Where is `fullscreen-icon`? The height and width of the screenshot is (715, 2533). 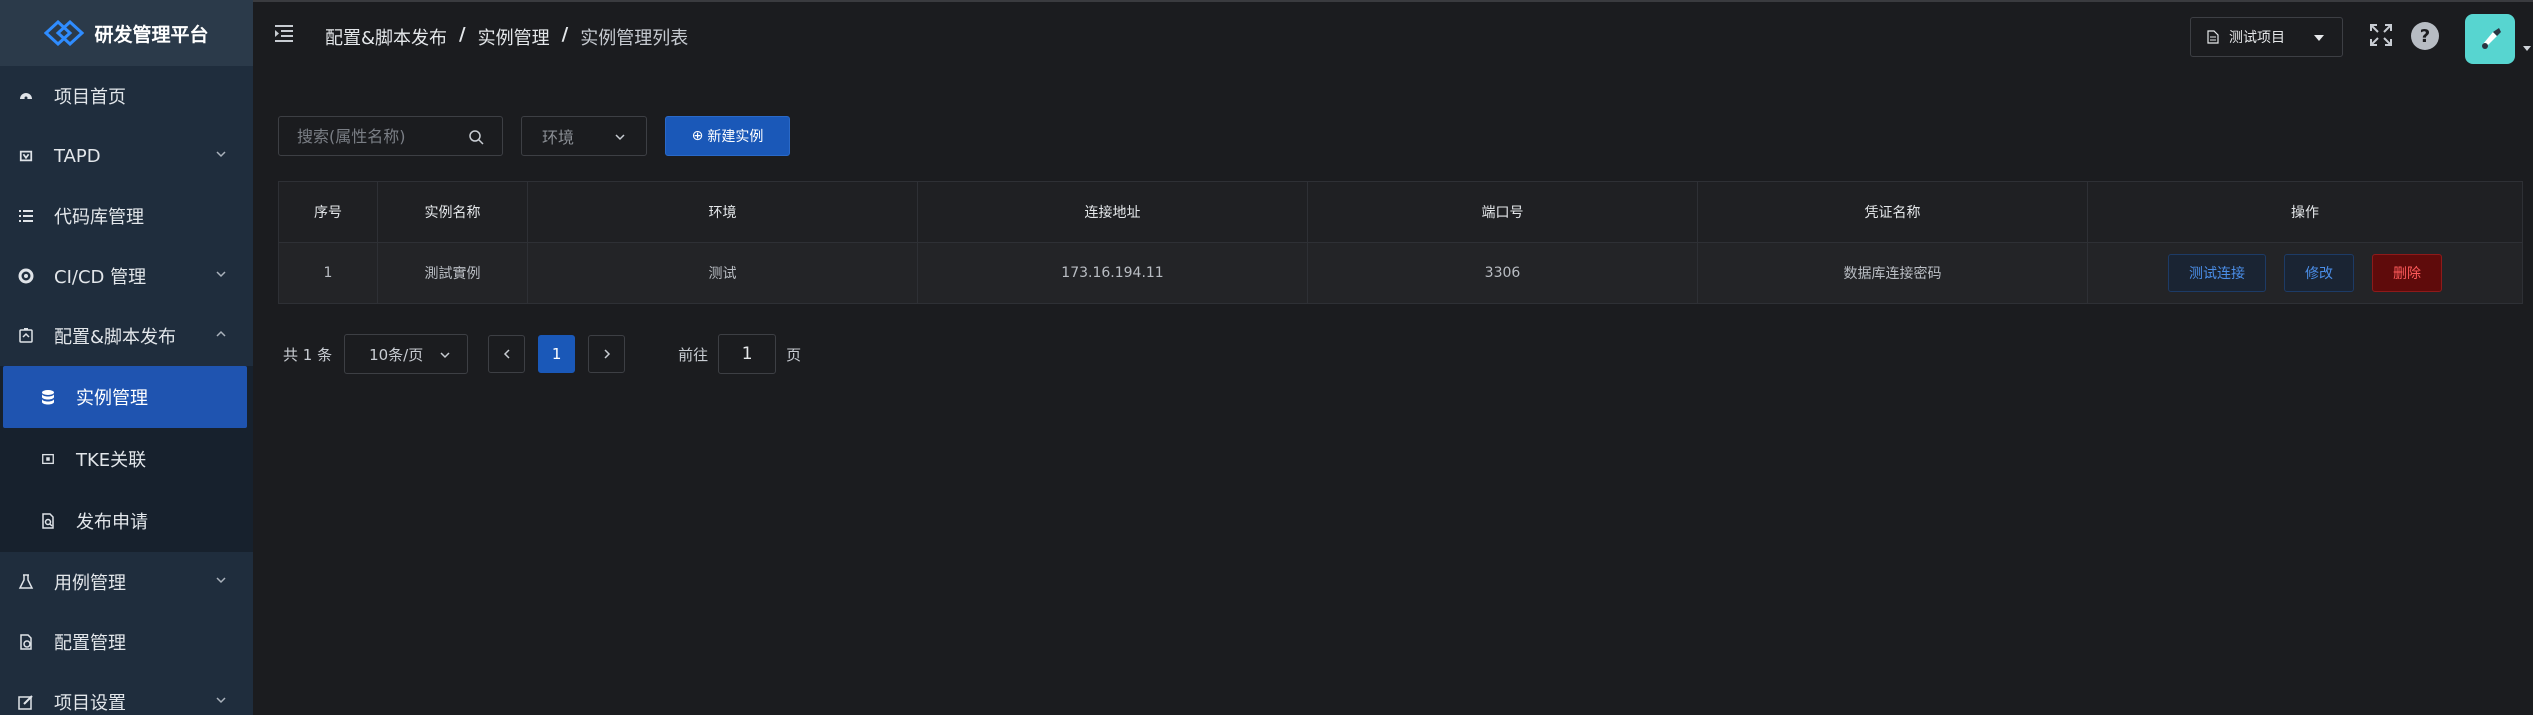 fullscreen-icon is located at coordinates (2381, 35).